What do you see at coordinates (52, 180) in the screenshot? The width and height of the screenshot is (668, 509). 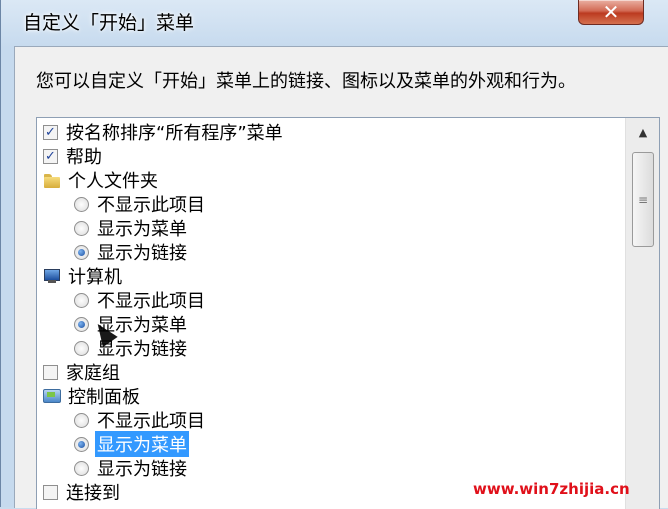 I see `folder-icon` at bounding box center [52, 180].